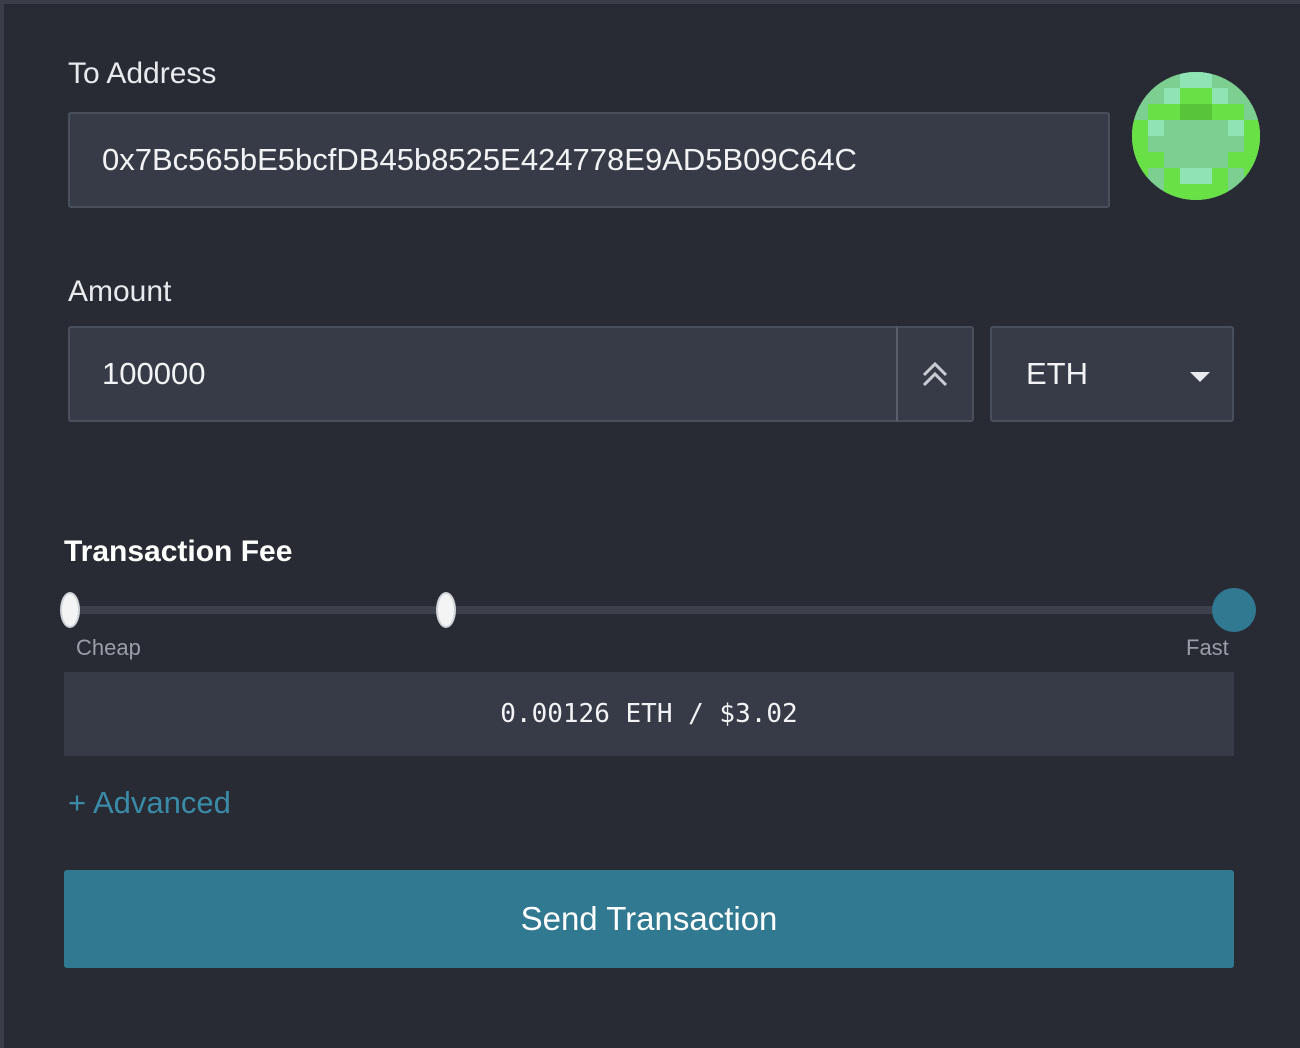 The image size is (1300, 1048). I want to click on fee-slider-tick-mid, so click(446, 610).